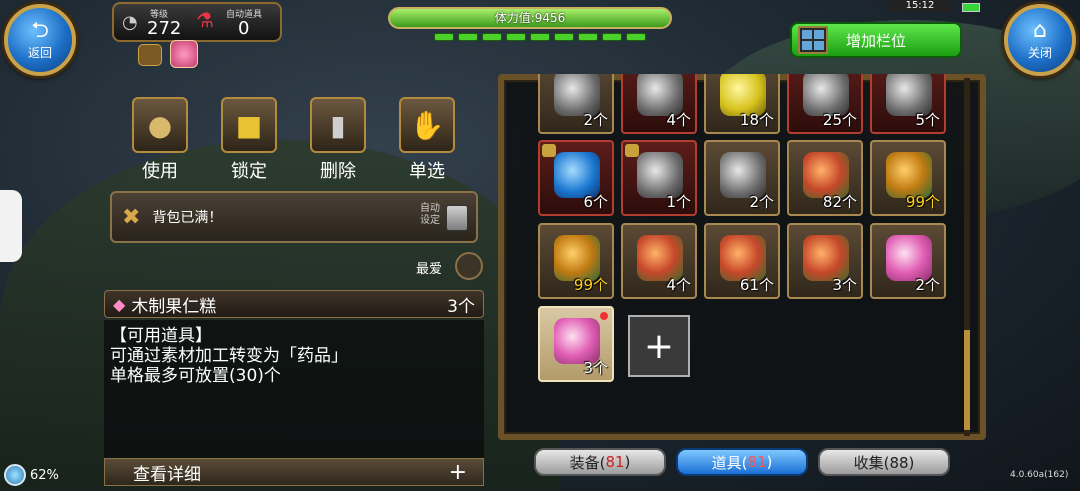 The width and height of the screenshot is (1080, 491). What do you see at coordinates (1039, 475) in the screenshot?
I see `version-label: 4.0.60a(162)` at bounding box center [1039, 475].